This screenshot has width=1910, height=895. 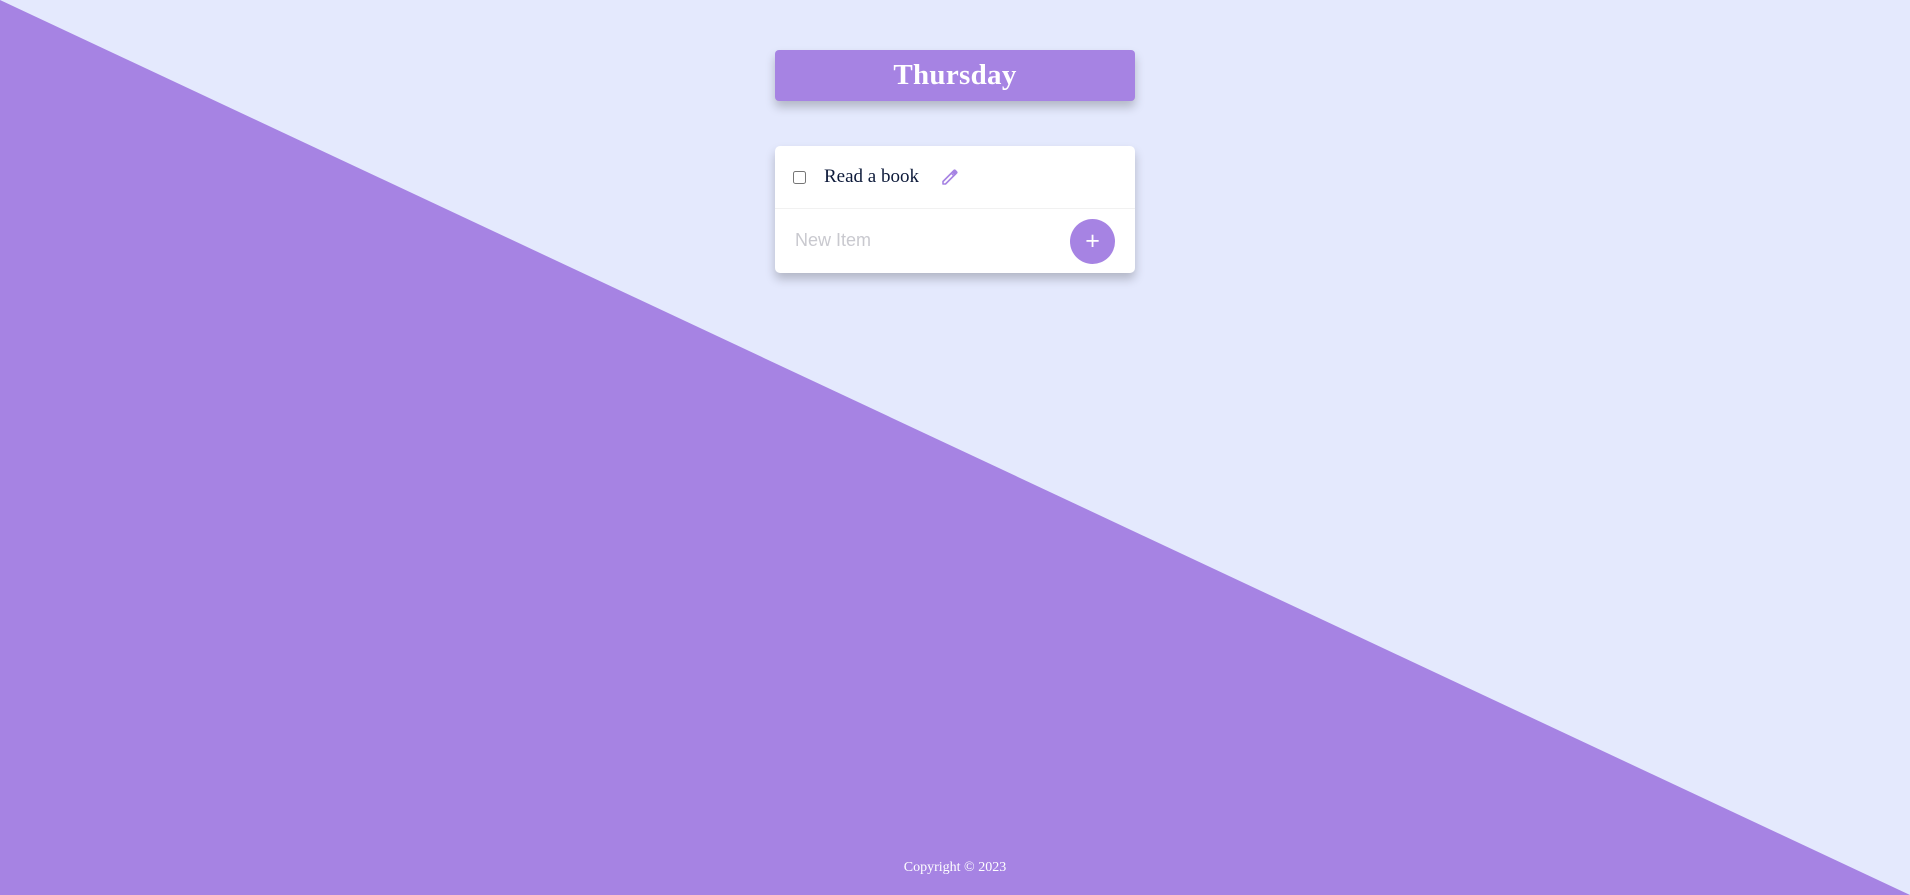 I want to click on new-item-row: +, so click(x=955, y=240).